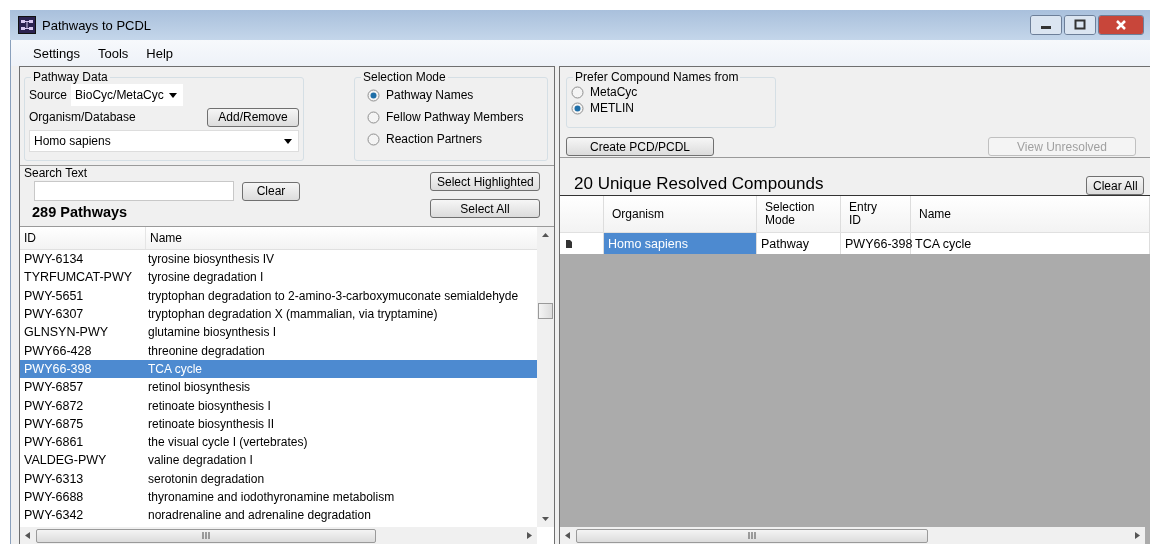 The height and width of the screenshot is (544, 1150). Describe the element at coordinates (205, 277) in the screenshot. I see `table-cell-text: tyrosine degradation I` at that location.